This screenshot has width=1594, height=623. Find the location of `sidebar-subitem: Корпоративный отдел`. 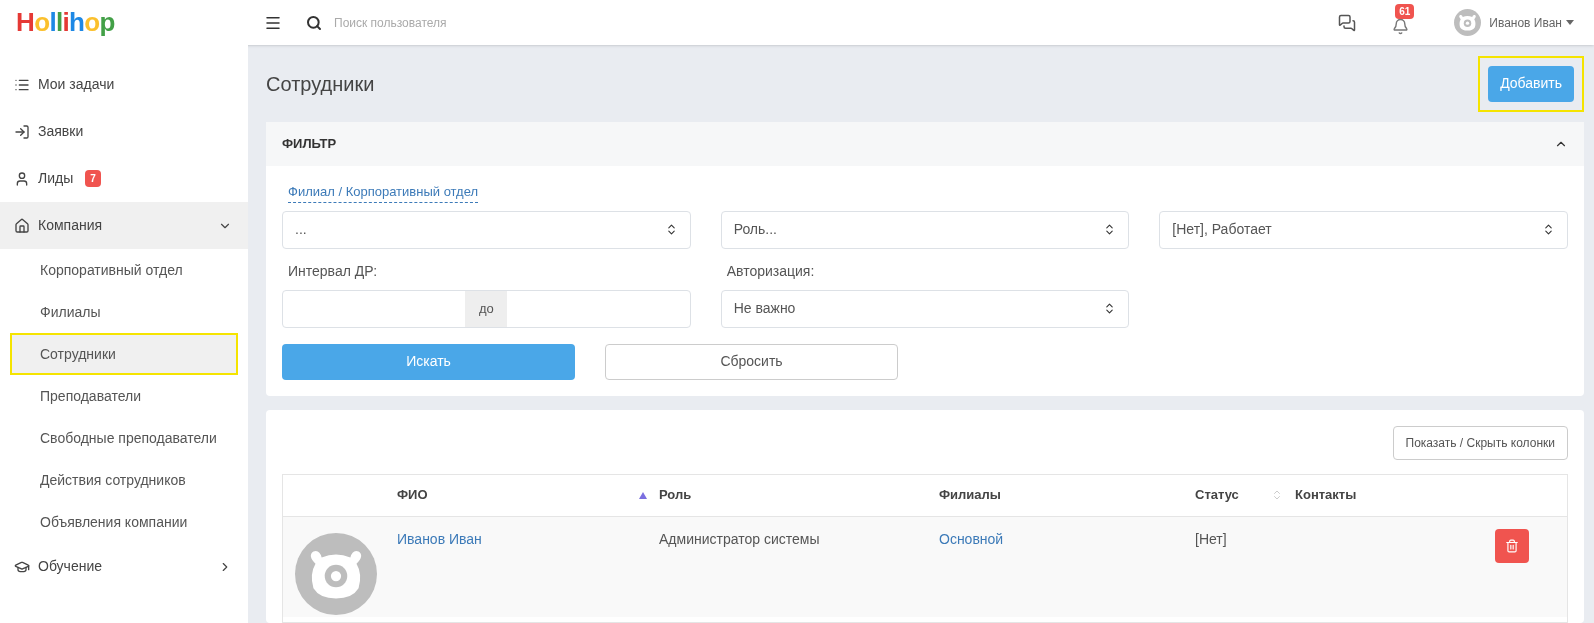

sidebar-subitem: Корпоративный отдел is located at coordinates (124, 270).